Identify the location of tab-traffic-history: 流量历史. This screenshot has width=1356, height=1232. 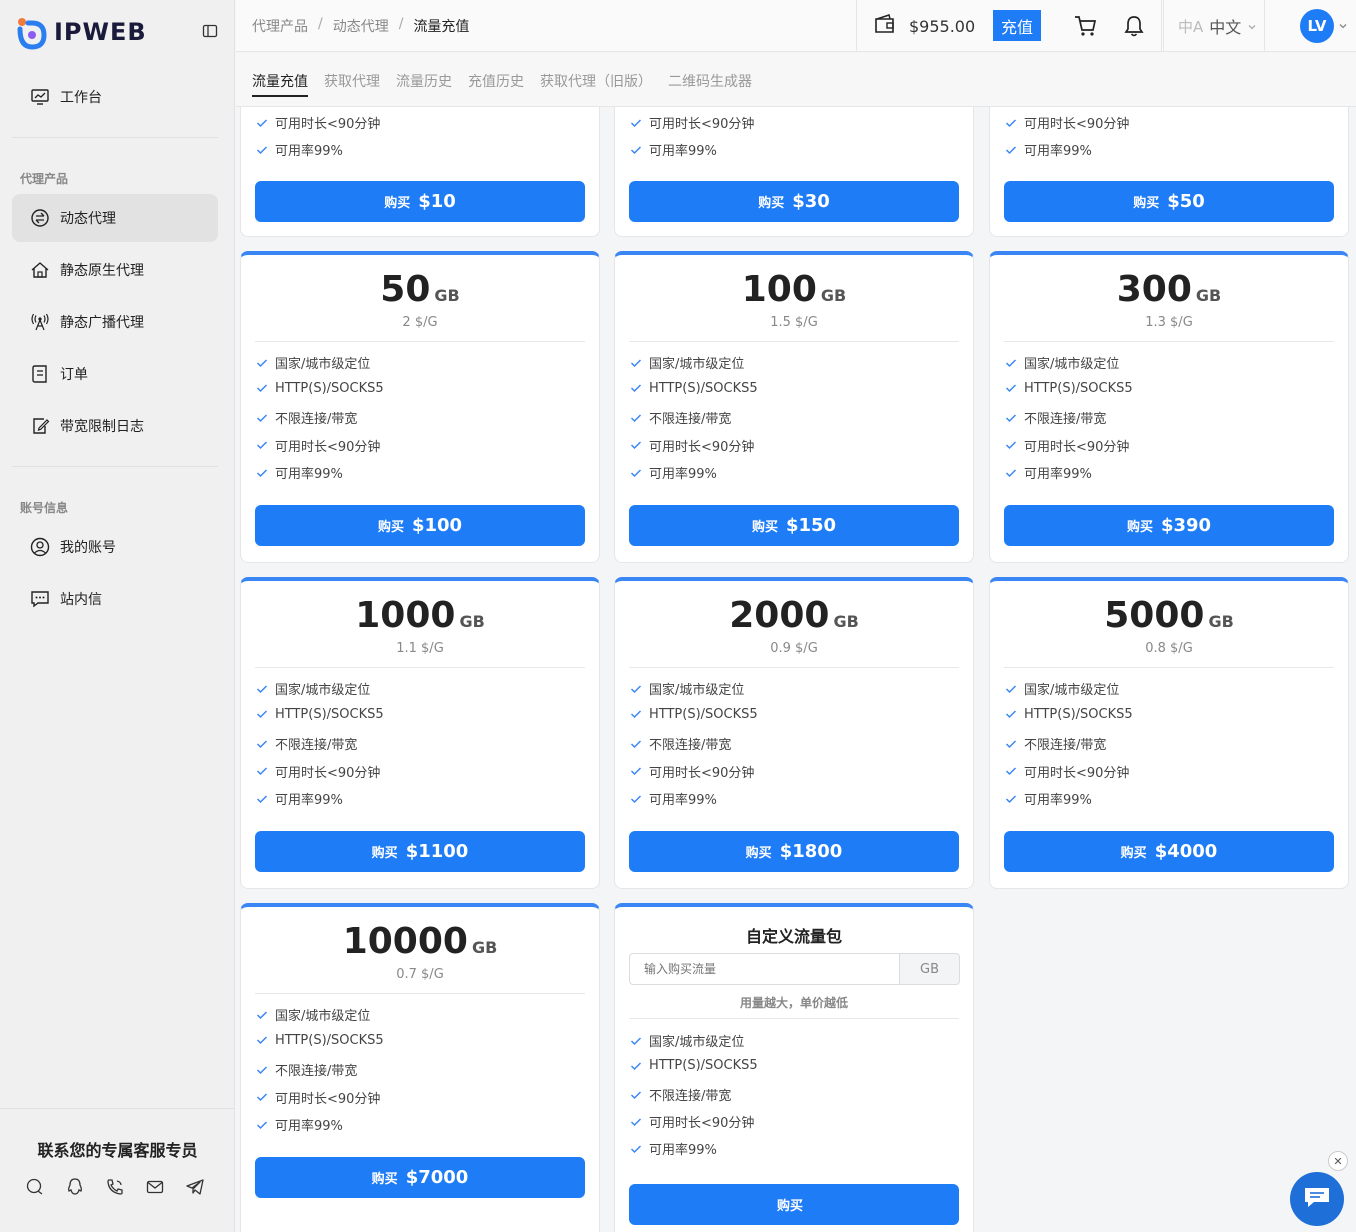
(424, 81).